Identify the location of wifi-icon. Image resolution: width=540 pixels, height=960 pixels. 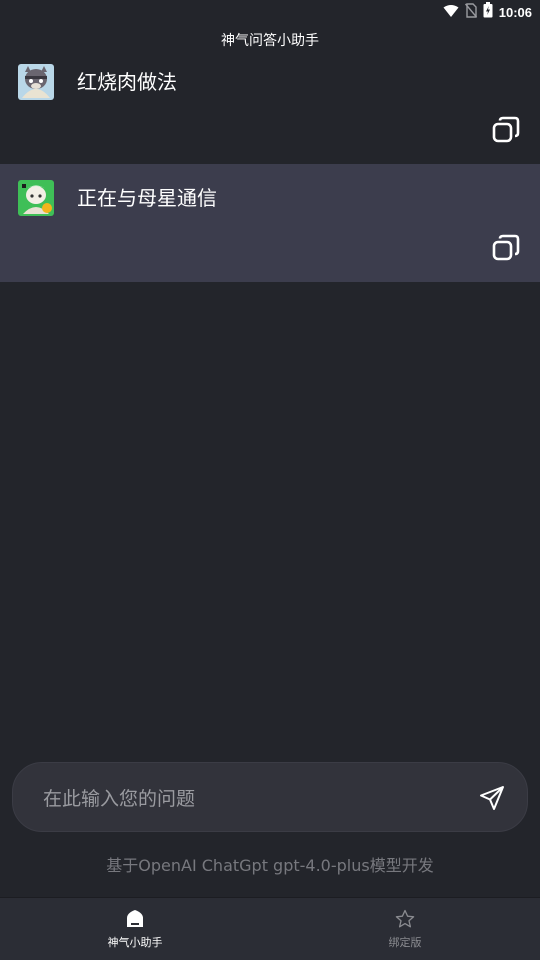
(451, 12).